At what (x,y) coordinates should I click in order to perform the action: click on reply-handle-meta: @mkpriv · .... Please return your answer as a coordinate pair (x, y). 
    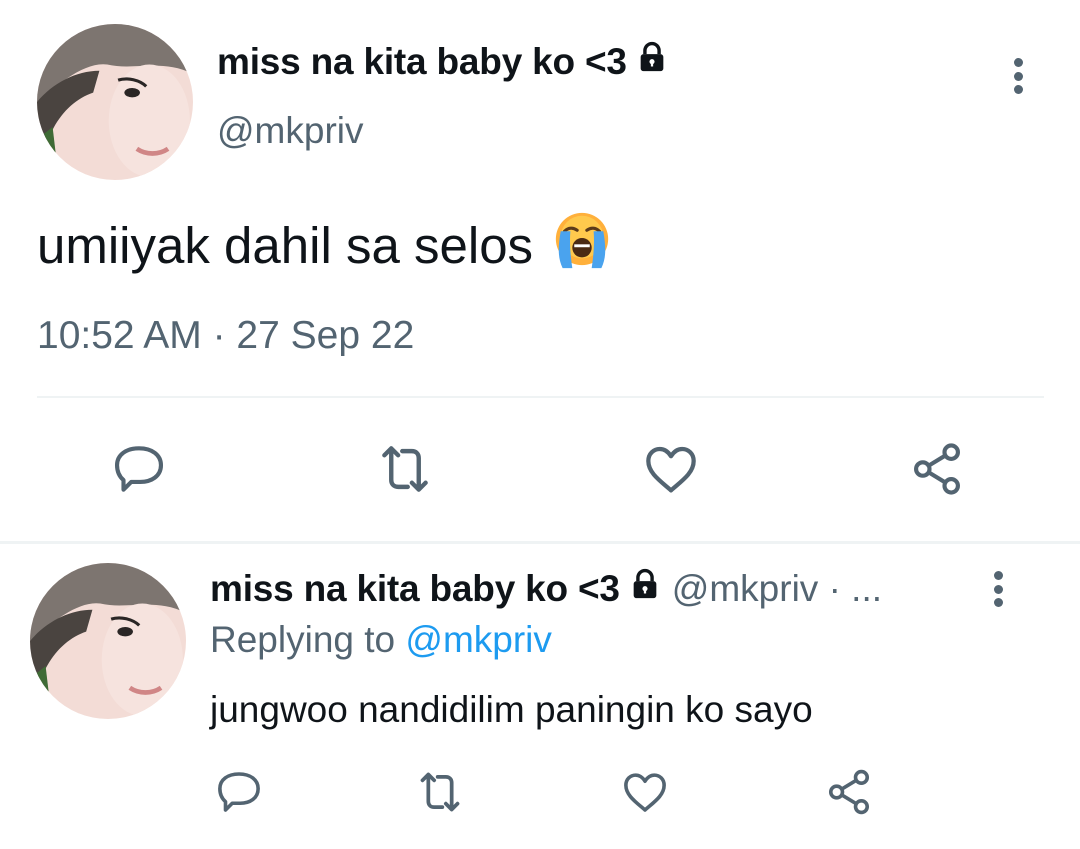
    Looking at the image, I should click on (777, 589).